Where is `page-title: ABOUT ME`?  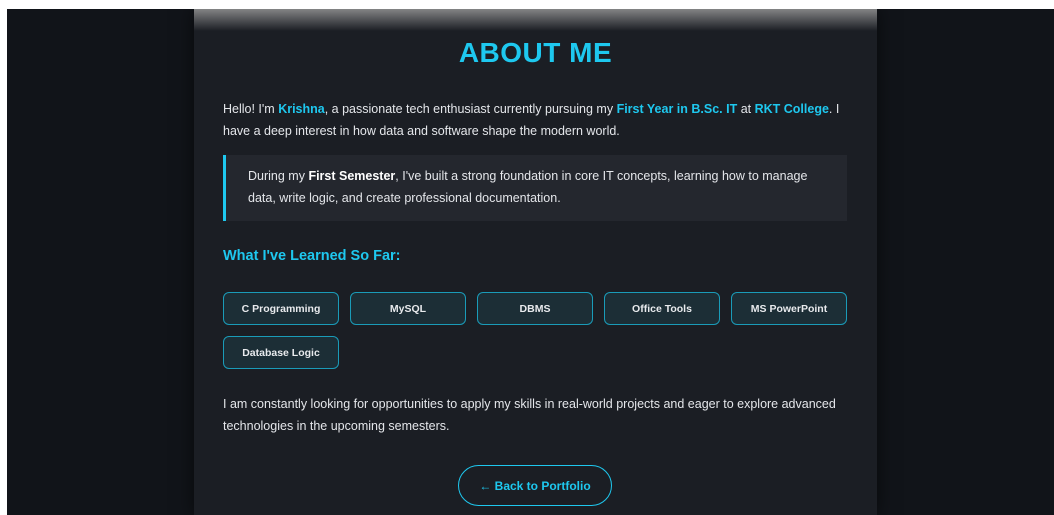
page-title: ABOUT ME is located at coordinates (535, 52).